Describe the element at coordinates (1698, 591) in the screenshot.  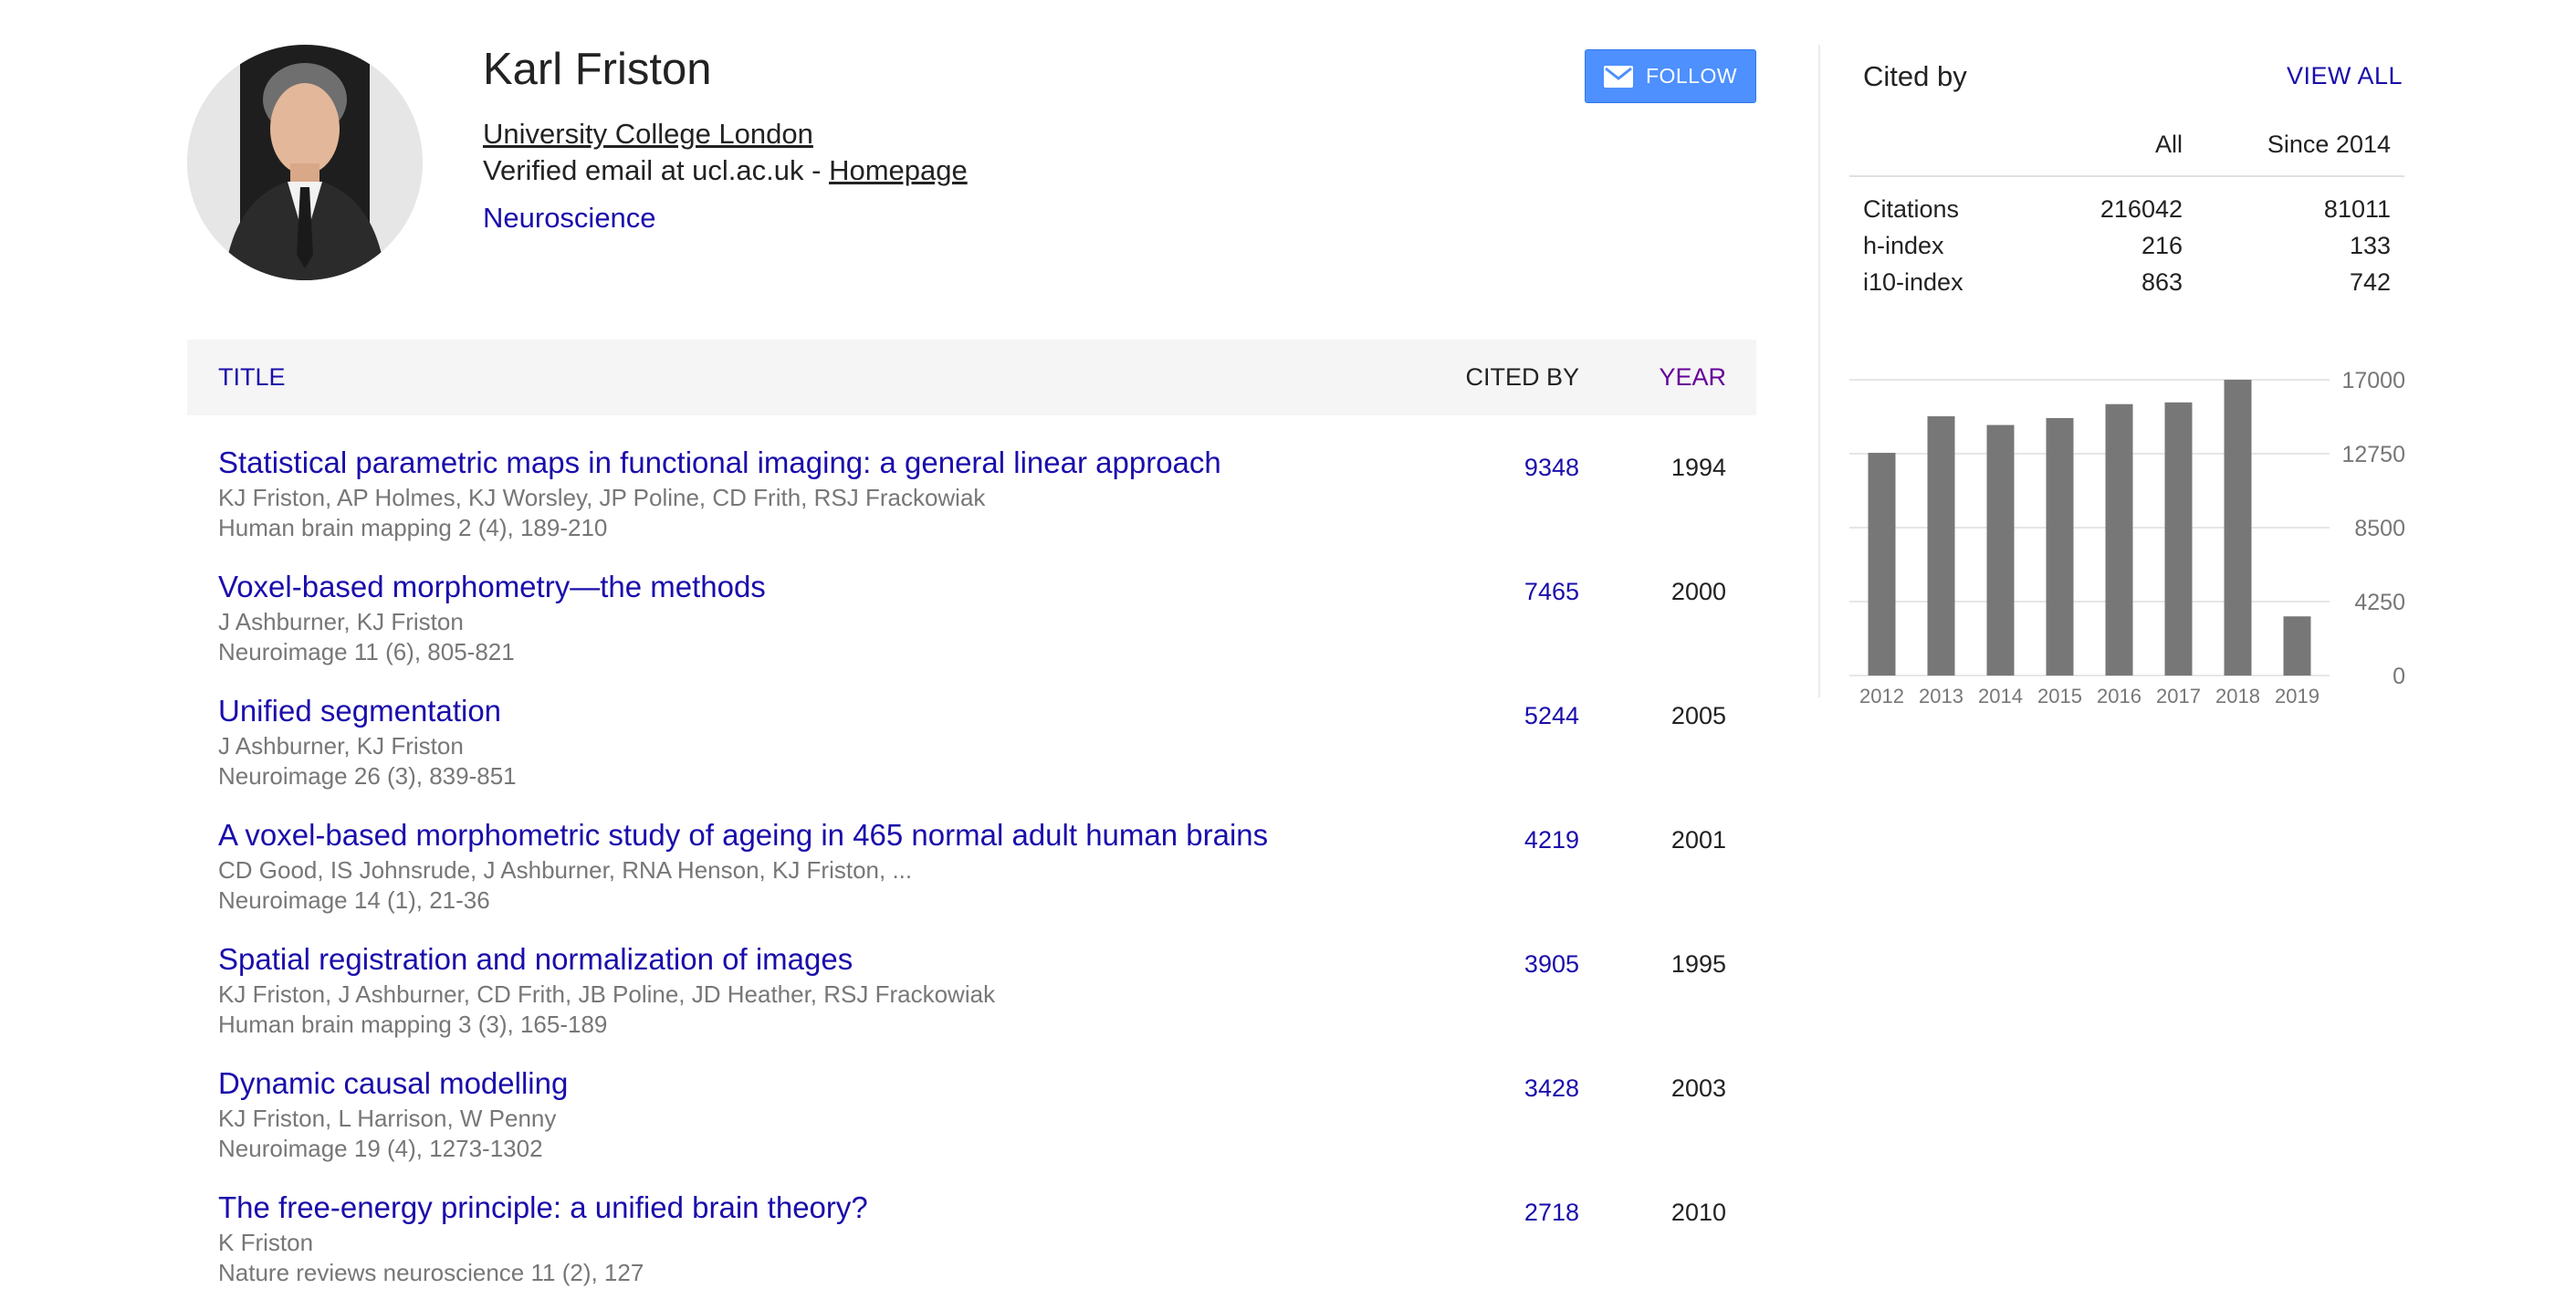
I see `article-year: 2000` at that location.